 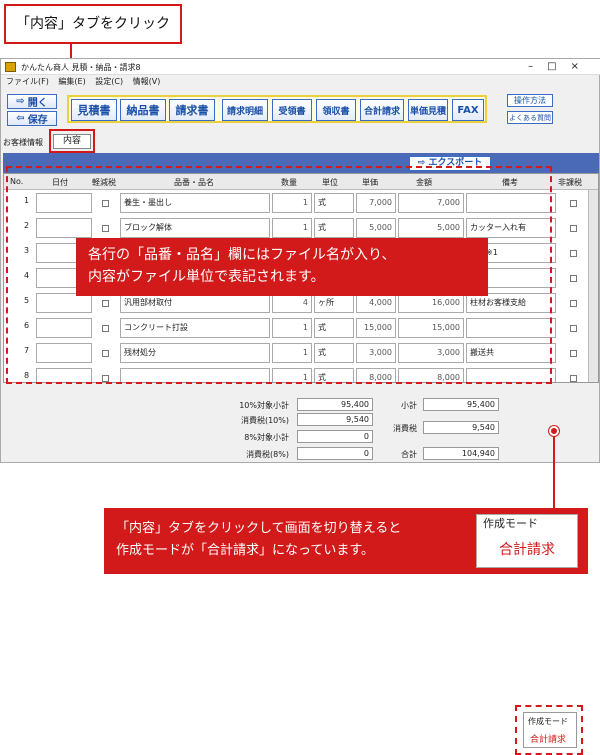 I want to click on menu-info: 情報(V), so click(x=147, y=81).